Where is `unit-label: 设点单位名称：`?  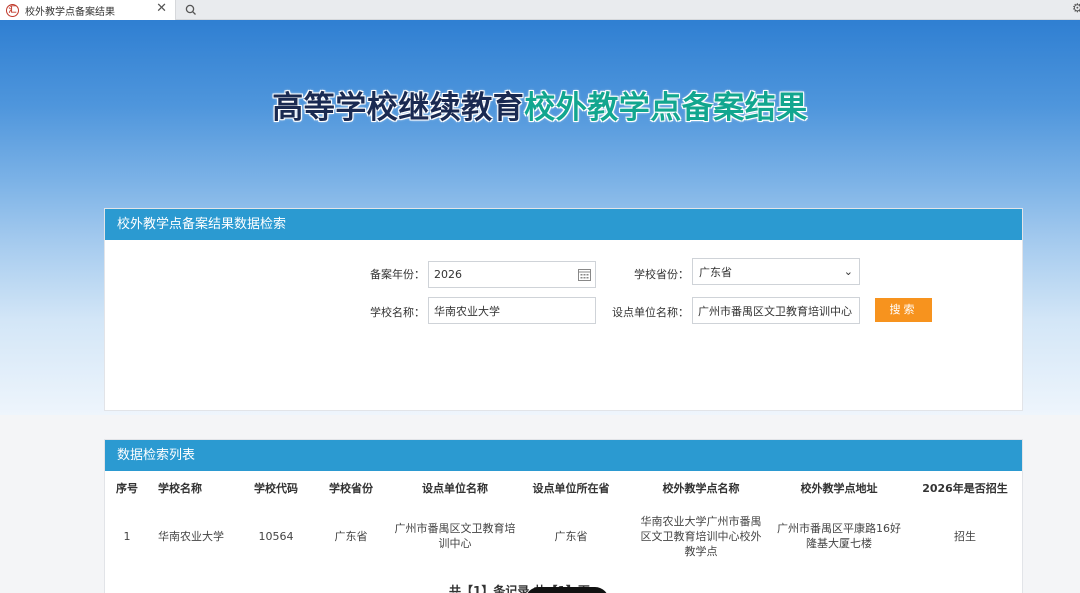
unit-label: 设点单位名称： is located at coordinates (650, 312).